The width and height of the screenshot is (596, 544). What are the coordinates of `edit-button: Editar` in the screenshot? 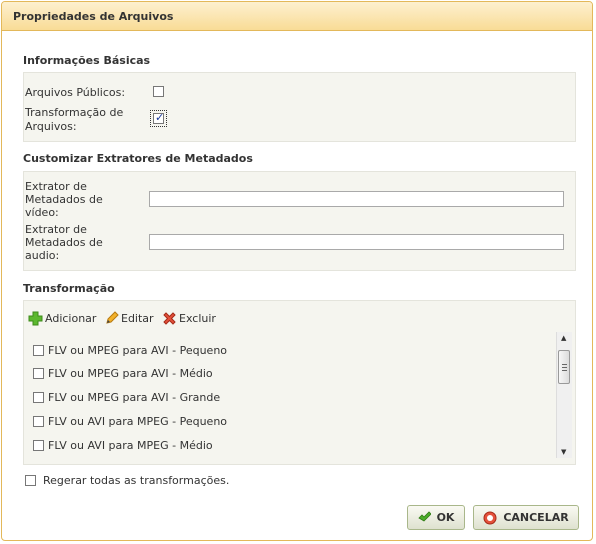 It's located at (129, 318).